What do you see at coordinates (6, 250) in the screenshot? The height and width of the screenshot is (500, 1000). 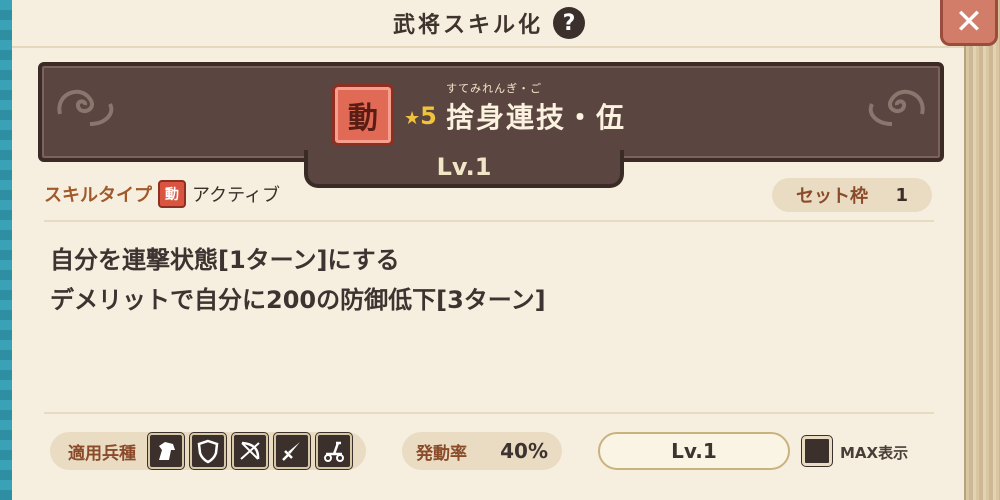 I see `left-border-decoration` at bounding box center [6, 250].